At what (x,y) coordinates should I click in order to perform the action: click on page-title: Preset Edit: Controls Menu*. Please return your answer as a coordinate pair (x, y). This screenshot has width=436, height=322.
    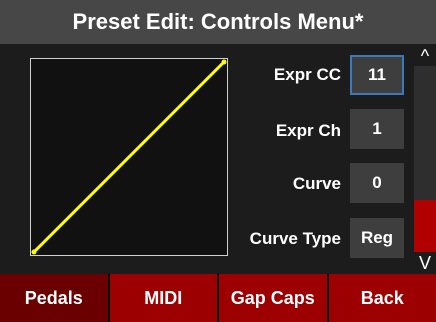
    Looking at the image, I should click on (218, 22).